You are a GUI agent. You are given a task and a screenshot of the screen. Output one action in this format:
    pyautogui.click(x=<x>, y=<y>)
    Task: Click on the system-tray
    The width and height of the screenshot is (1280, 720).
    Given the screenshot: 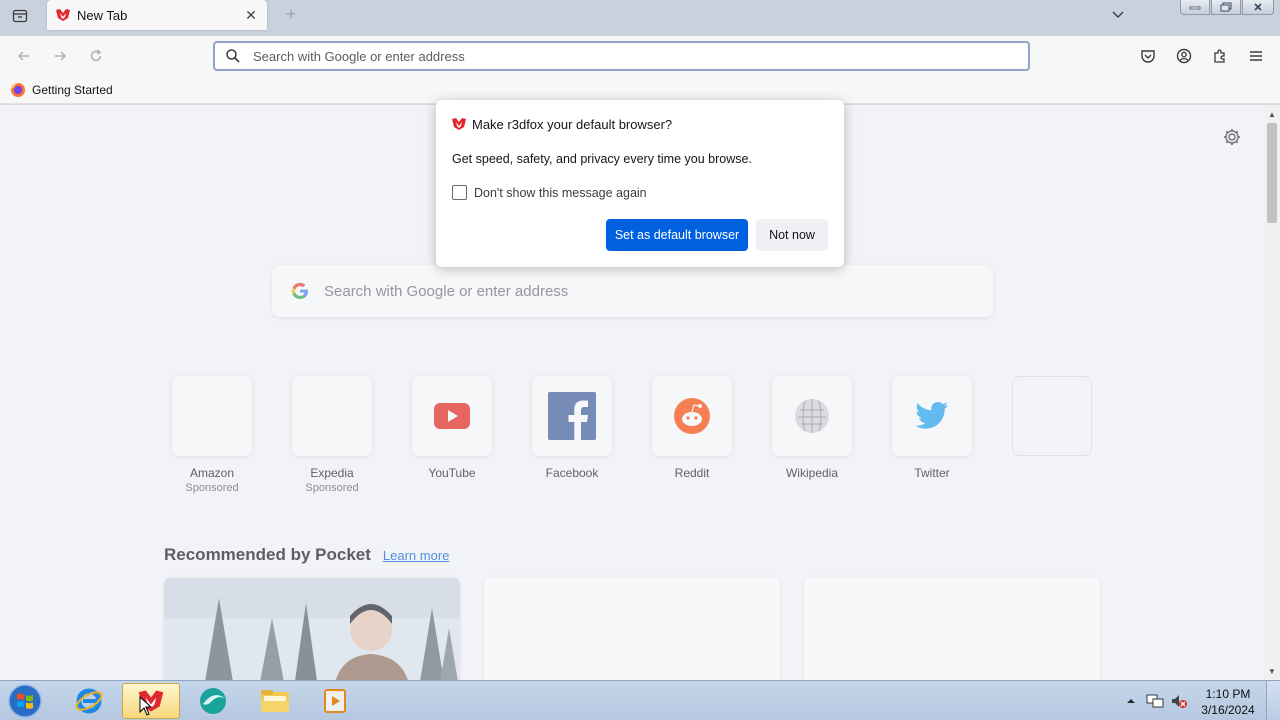 What is the action you would take?
    pyautogui.click(x=1156, y=700)
    